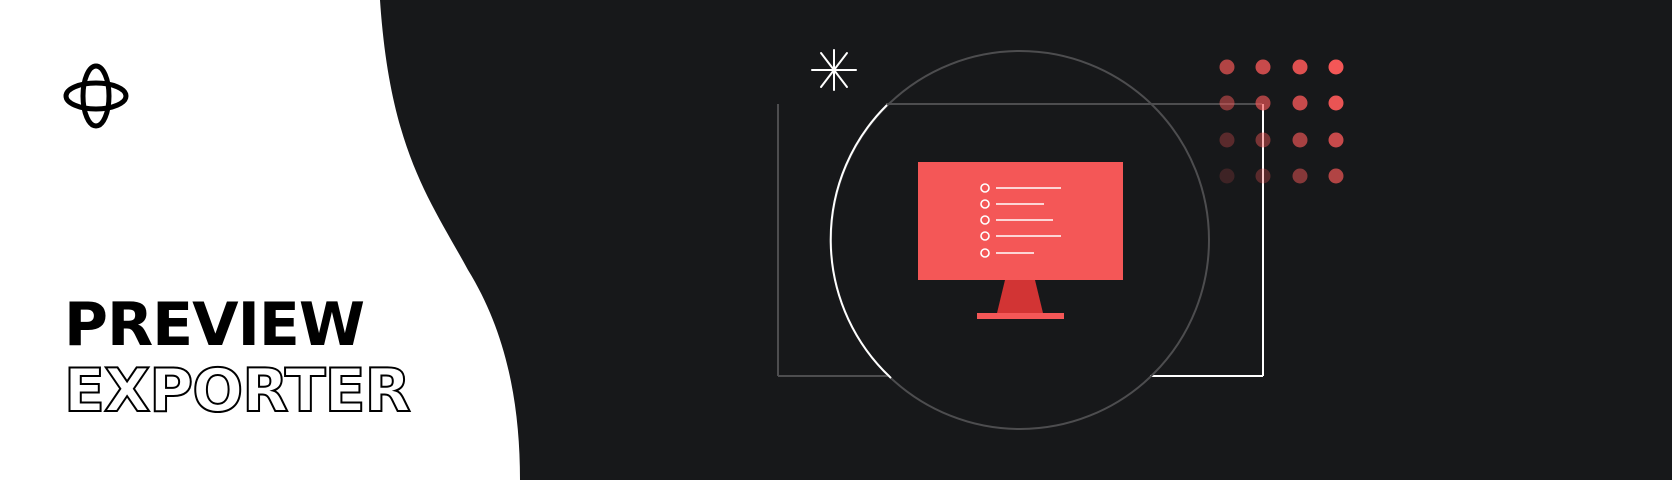 The image size is (1672, 480). Describe the element at coordinates (1020, 296) in the screenshot. I see `monitor-neck` at that location.